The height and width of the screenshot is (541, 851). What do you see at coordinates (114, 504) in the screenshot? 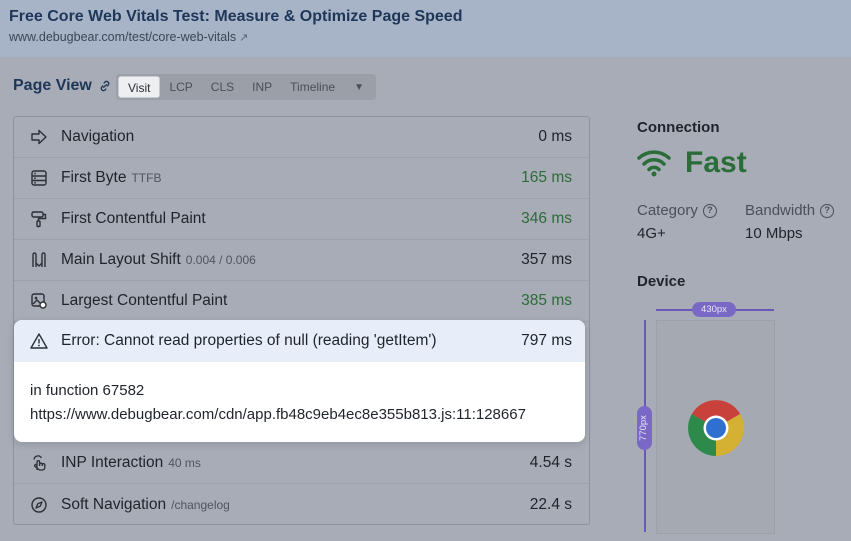
I see `row-label: Soft Navigation` at bounding box center [114, 504].